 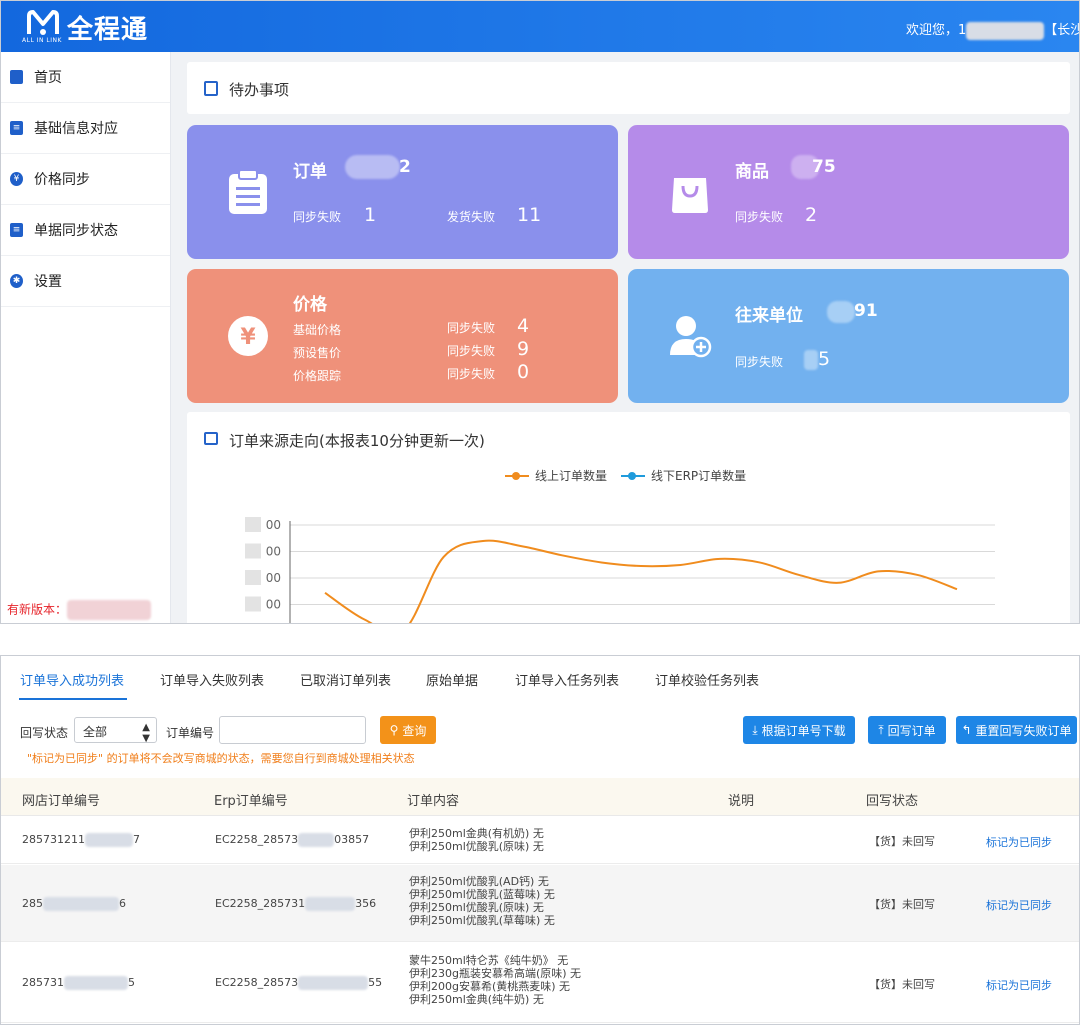 I want to click on shop-order-id-tail: 7, so click(x=136, y=839).